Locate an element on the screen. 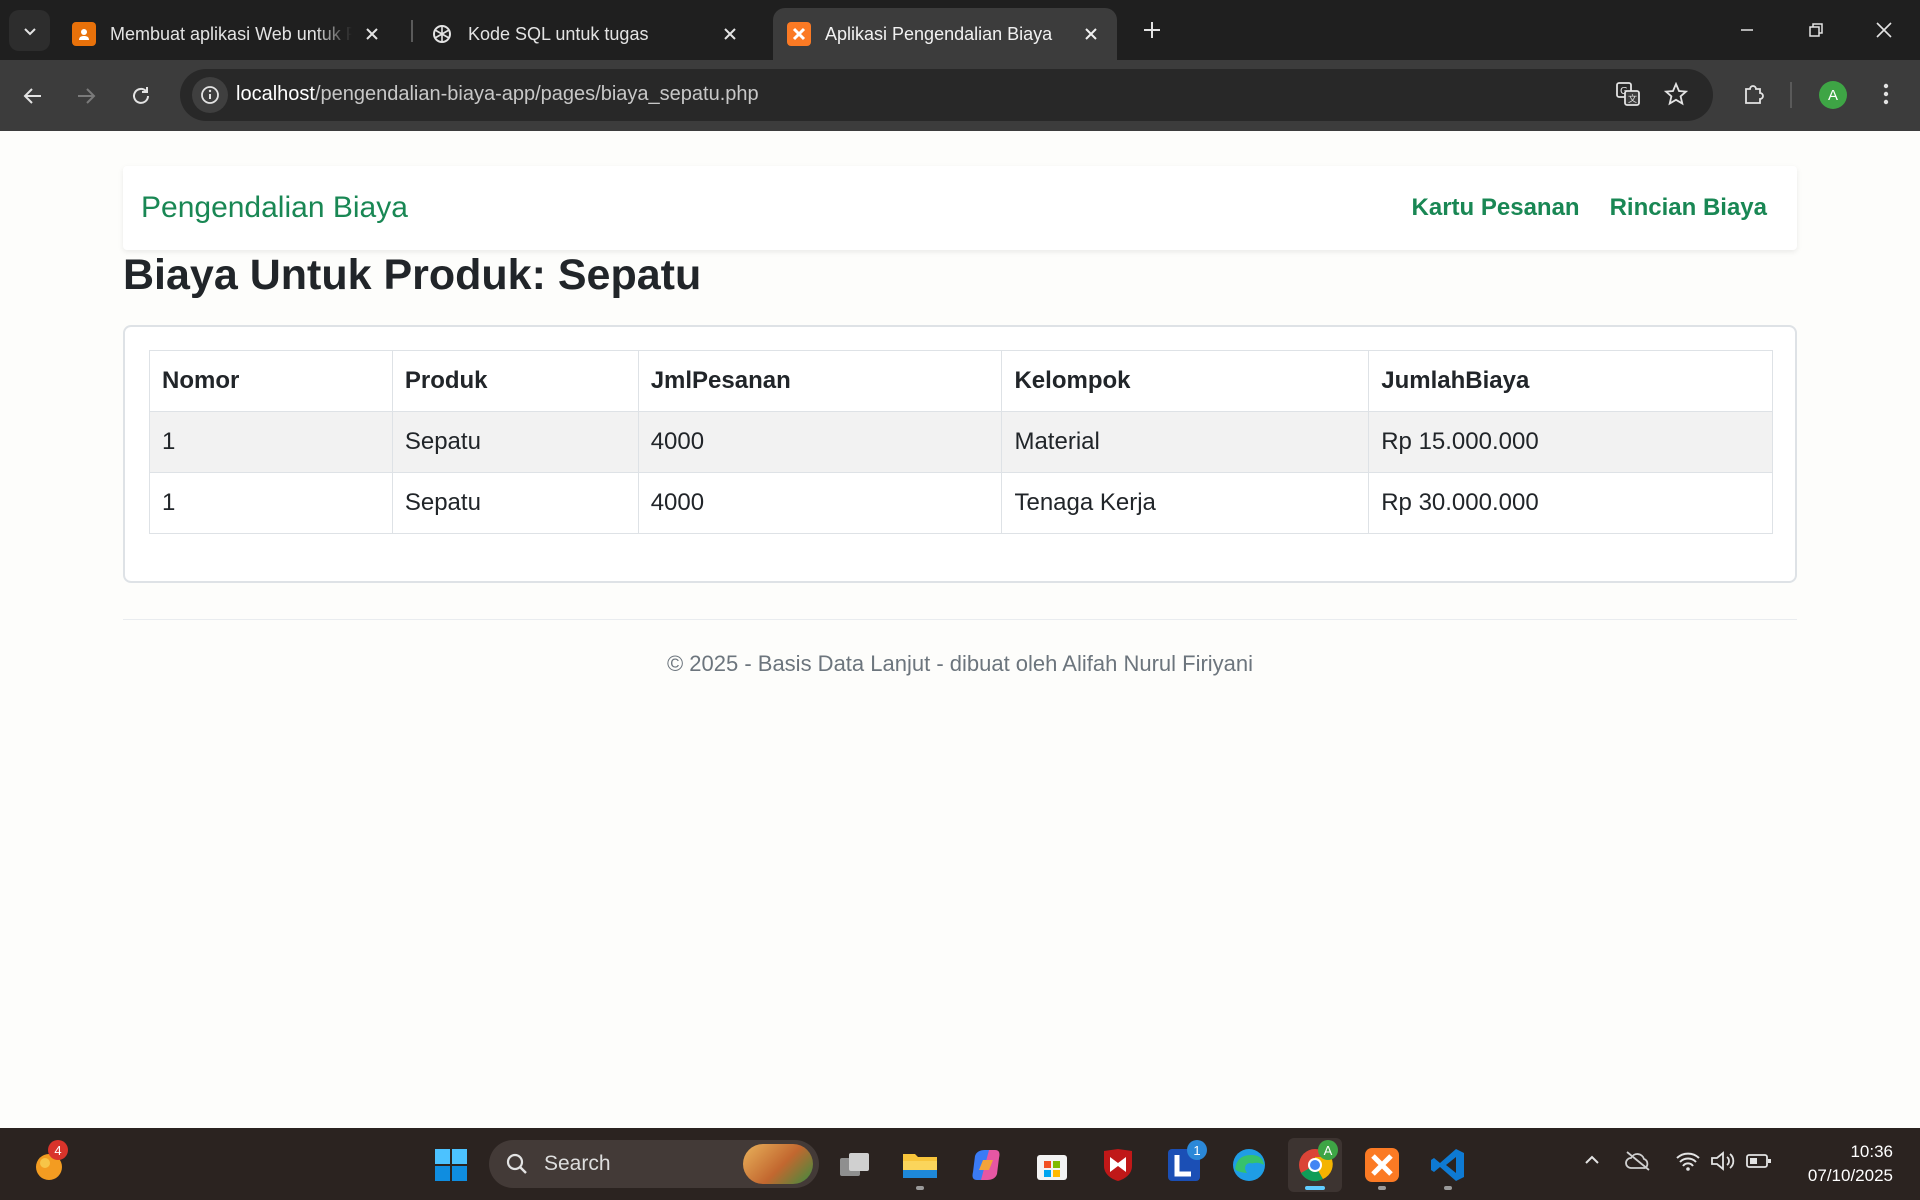 The height and width of the screenshot is (1200, 1920). cell-kelompok: Tenaga Kerja is located at coordinates (1185, 503).